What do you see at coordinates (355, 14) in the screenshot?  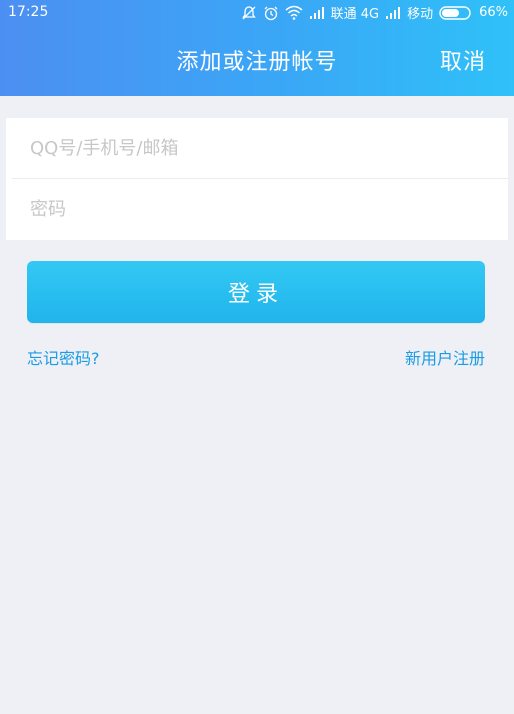 I see `carrier-unicom: 联通 4G` at bounding box center [355, 14].